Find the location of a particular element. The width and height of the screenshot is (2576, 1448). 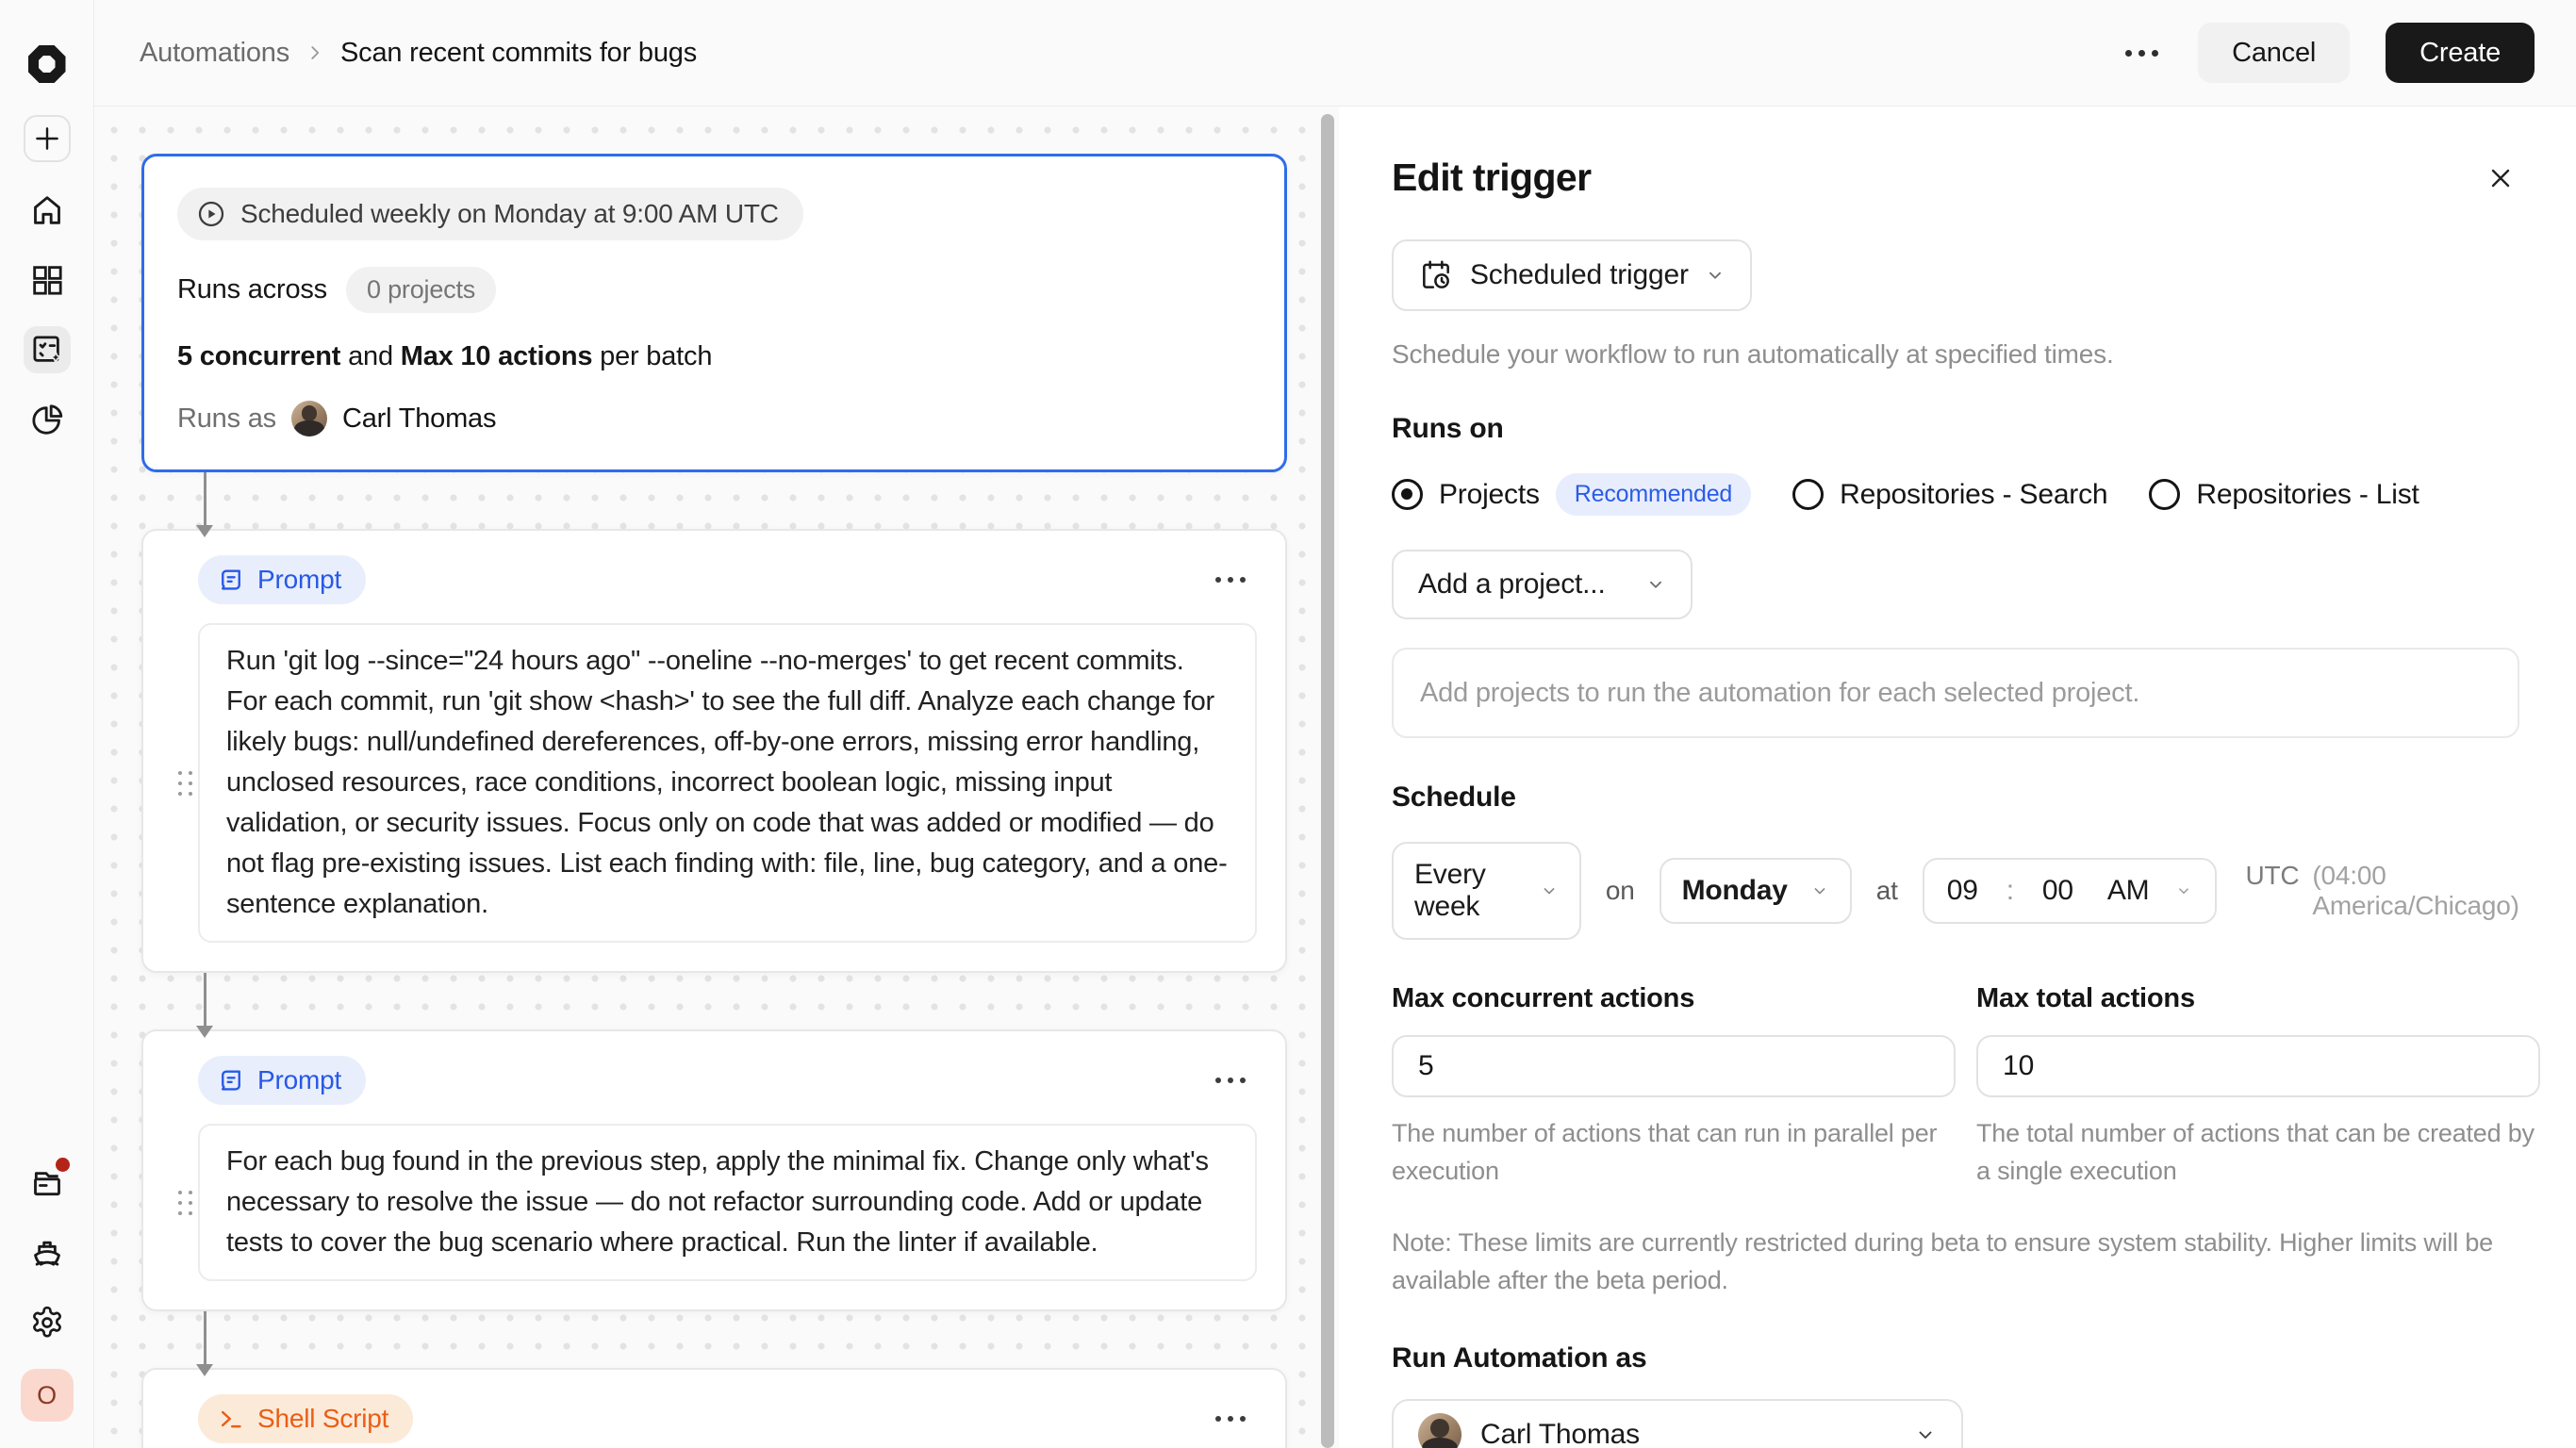

dashboard-grid-icon is located at coordinates (47, 280).